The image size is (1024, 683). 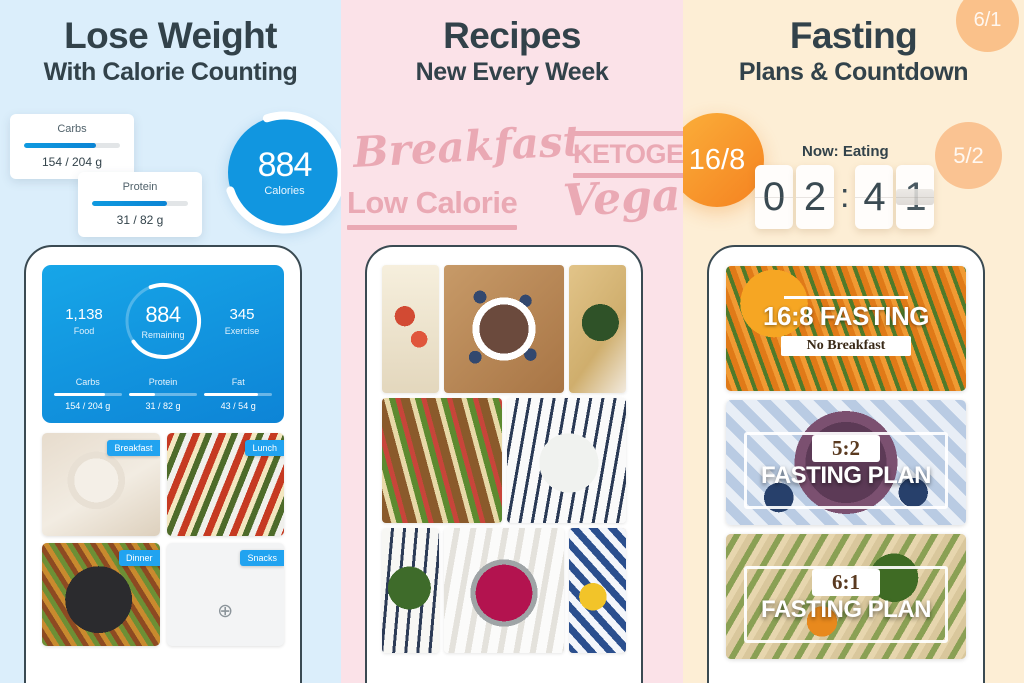 I want to click on macro-card-protein-value: 31 / 82 g, so click(x=140, y=220).